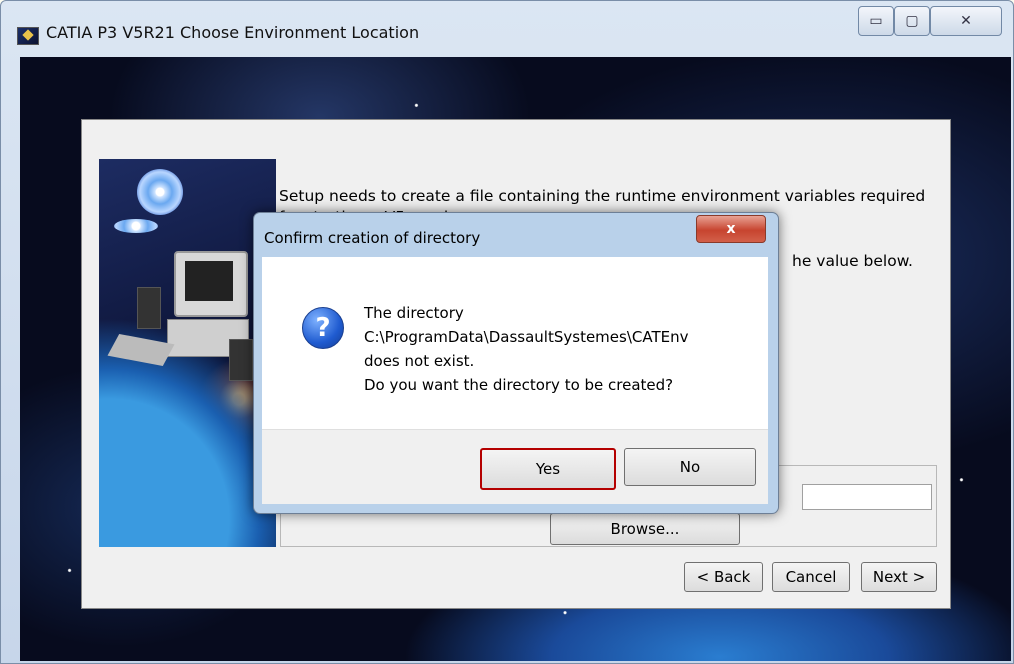 This screenshot has width=1014, height=664. I want to click on catia-app-icon, so click(28, 36).